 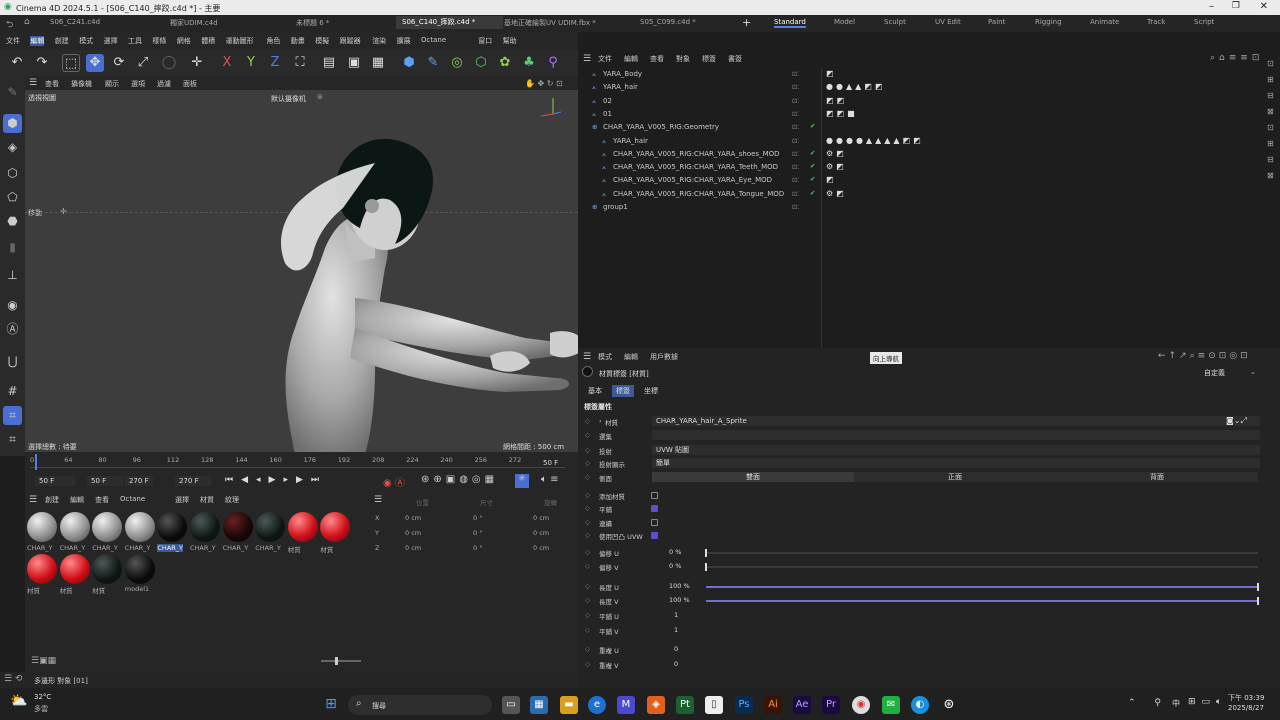 What do you see at coordinates (790, 23) in the screenshot?
I see `layout-tab: Standard` at bounding box center [790, 23].